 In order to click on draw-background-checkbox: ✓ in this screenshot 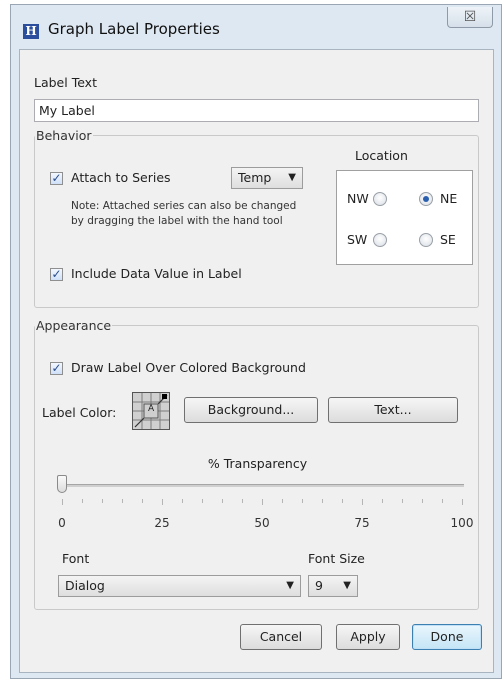, I will do `click(56, 368)`.